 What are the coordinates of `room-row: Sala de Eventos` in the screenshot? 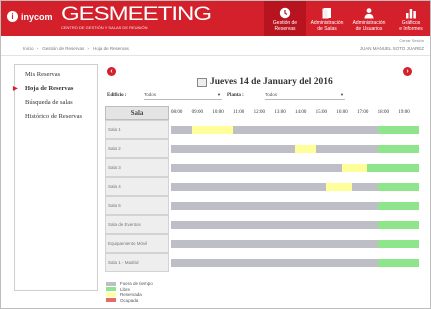 It's located at (262, 224).